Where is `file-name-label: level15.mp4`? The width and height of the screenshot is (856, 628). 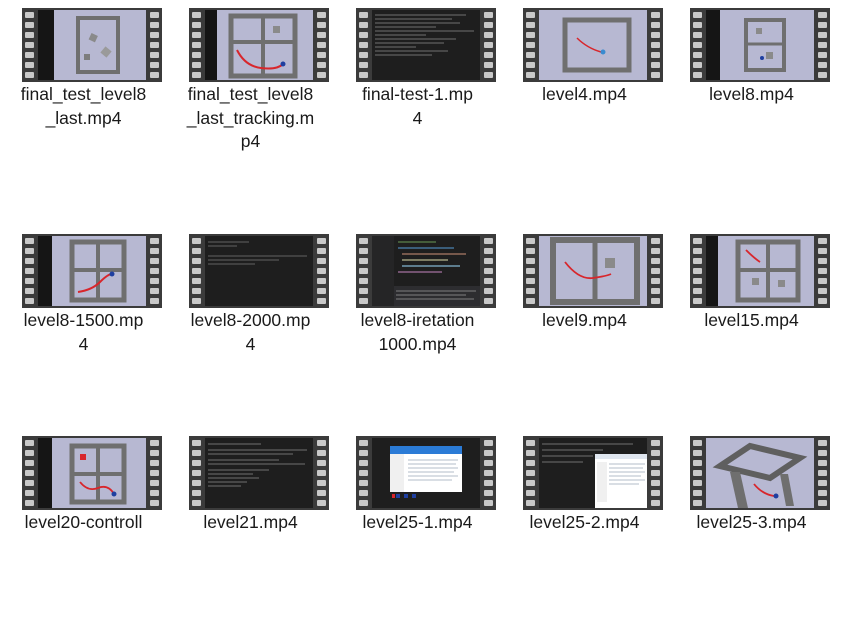 file-name-label: level15.mp4 is located at coordinates (751, 321).